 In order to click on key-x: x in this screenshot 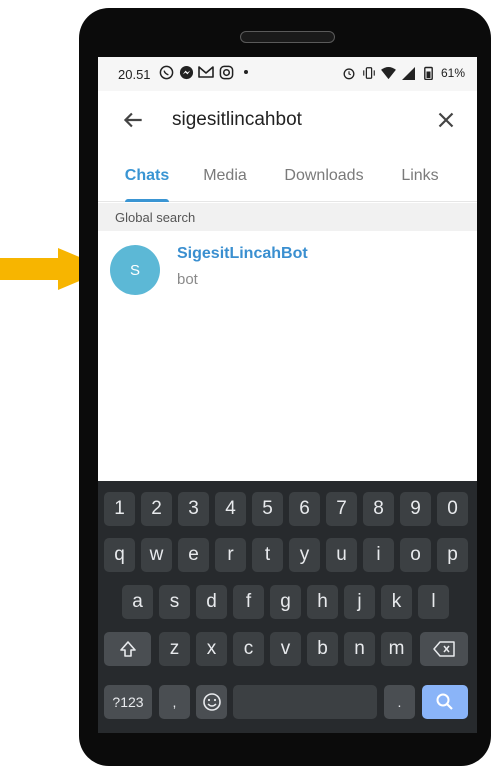, I will do `click(211, 649)`.